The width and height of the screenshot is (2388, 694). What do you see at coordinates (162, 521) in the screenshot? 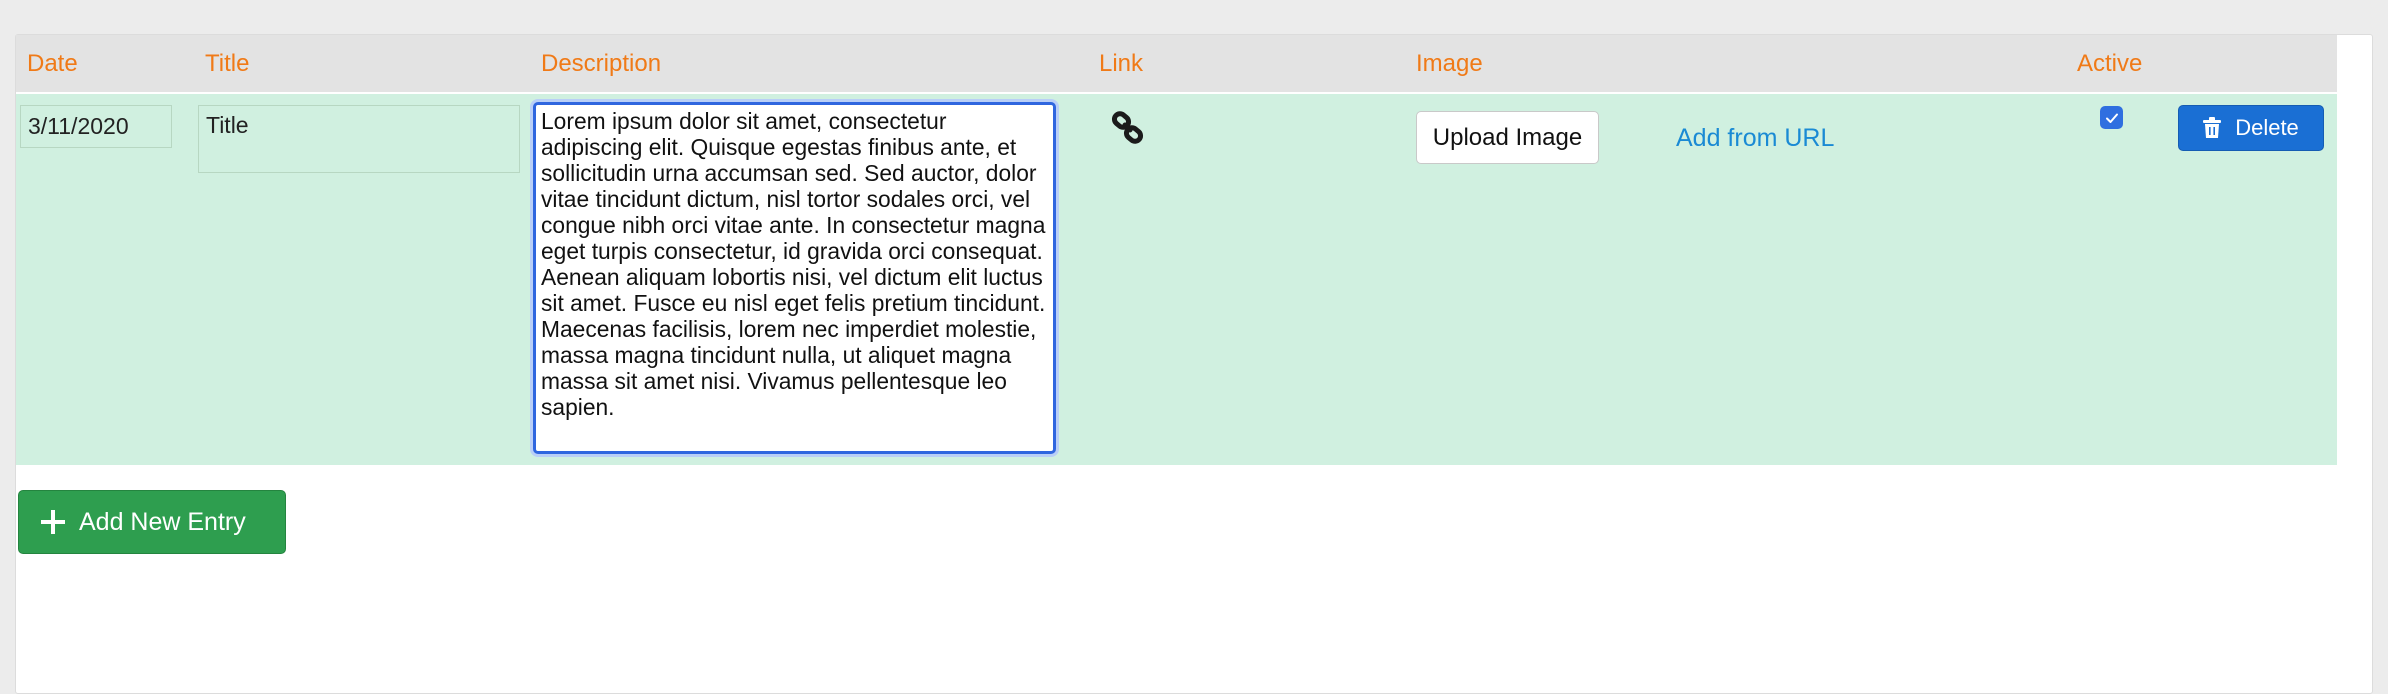
I see `add-new-entry-label: Add New Entry` at bounding box center [162, 521].